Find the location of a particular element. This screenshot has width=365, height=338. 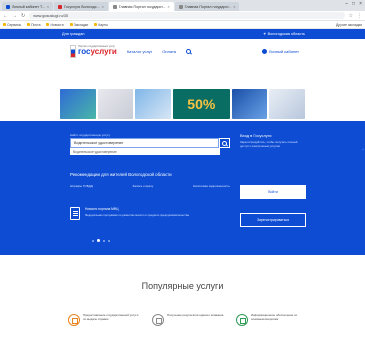

bookmark-item: Закладки is located at coordinates (79, 24).